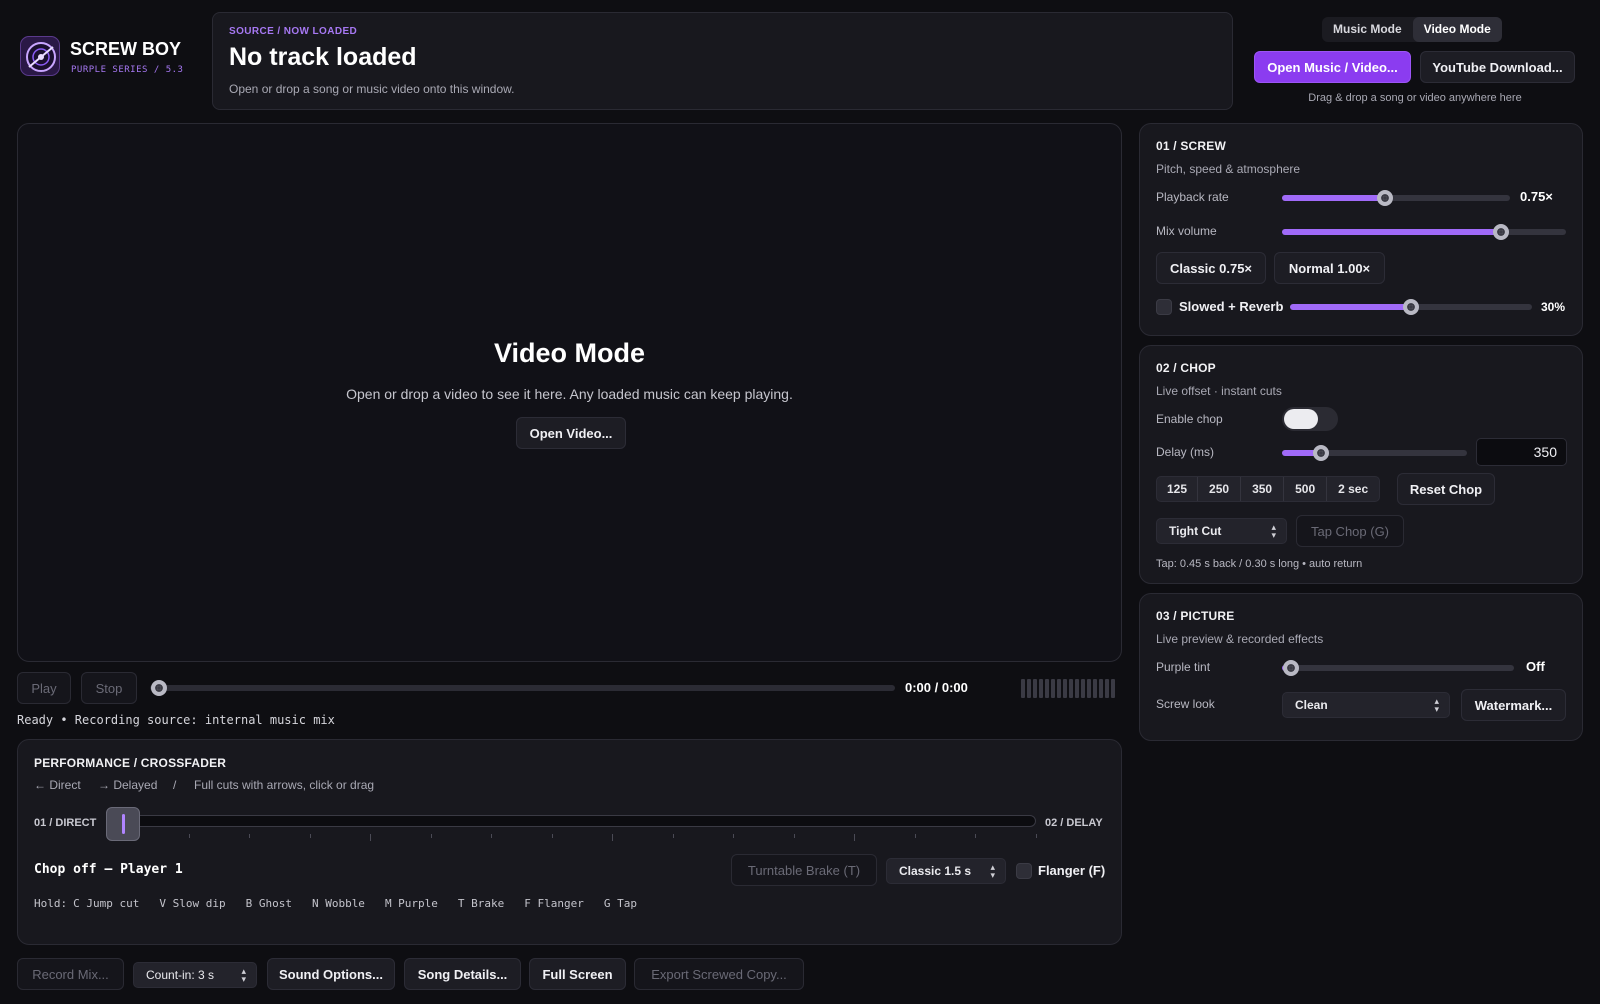  Describe the element at coordinates (577, 974) in the screenshot. I see `full-screen-button: Full Screen` at that location.